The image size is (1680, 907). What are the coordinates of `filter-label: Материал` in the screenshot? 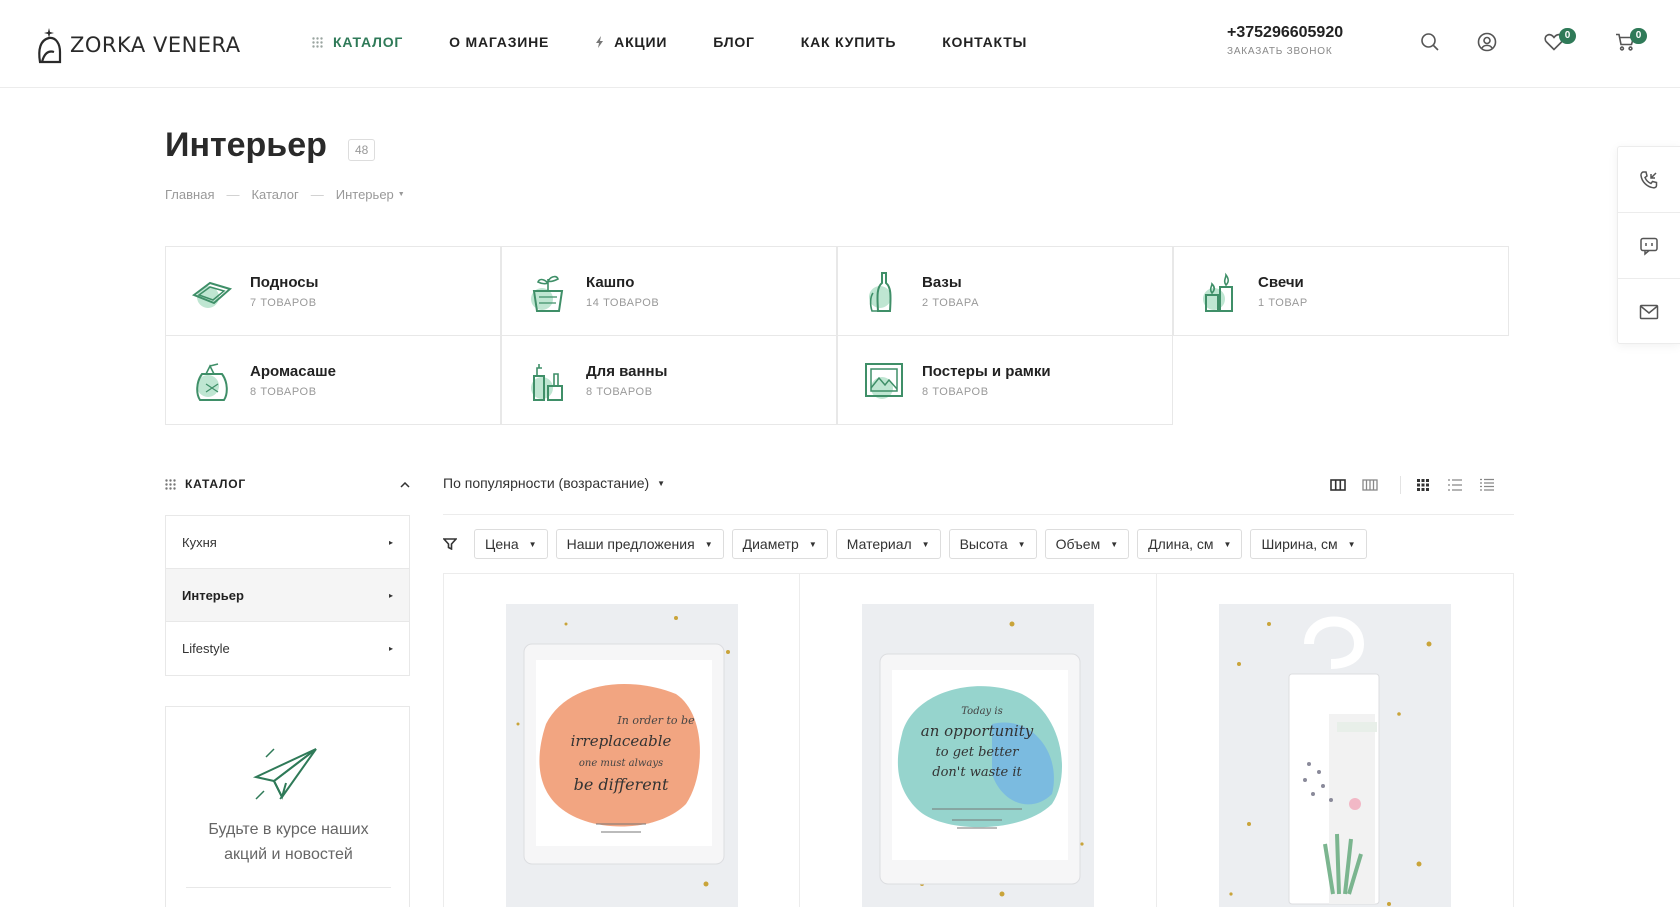 It's located at (879, 544).